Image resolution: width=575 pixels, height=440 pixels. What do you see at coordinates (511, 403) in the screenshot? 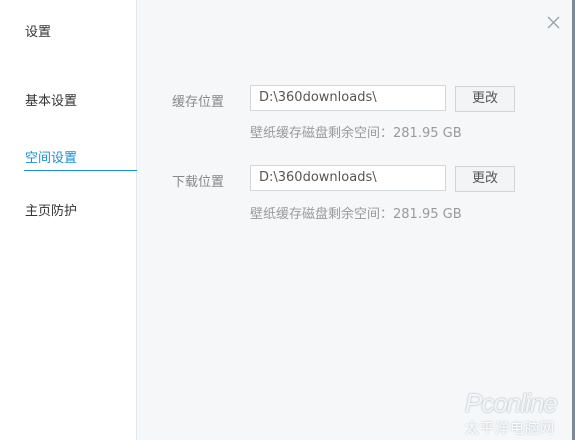
I see `watermark-brand: Pconline` at bounding box center [511, 403].